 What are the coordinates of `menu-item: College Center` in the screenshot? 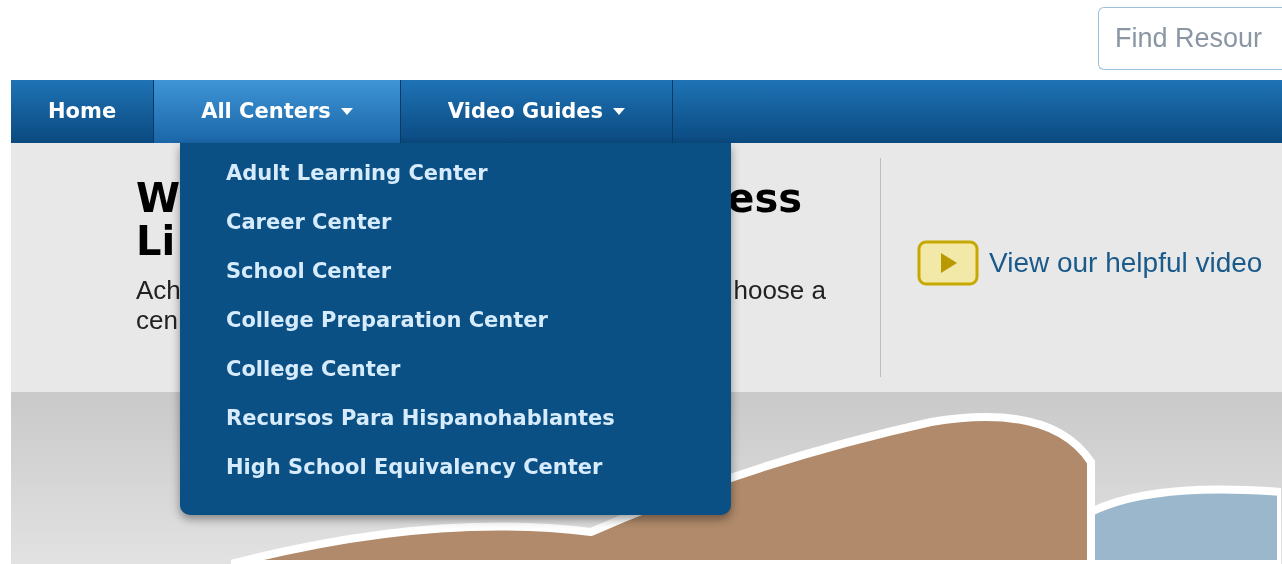 It's located at (478, 375).